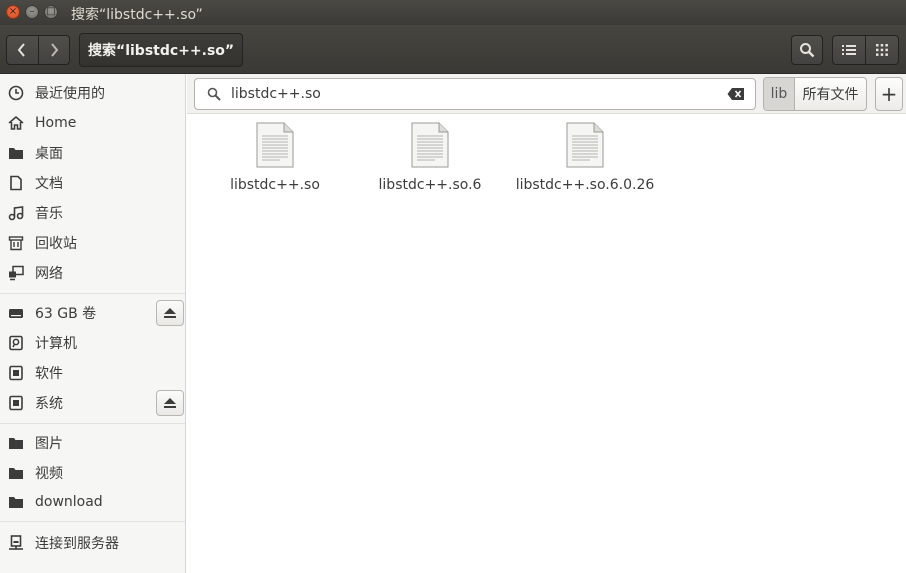 The width and height of the screenshot is (906, 573). Describe the element at coordinates (453, 49) in the screenshot. I see `header-bar: 搜索“libstdc++.so”` at that location.